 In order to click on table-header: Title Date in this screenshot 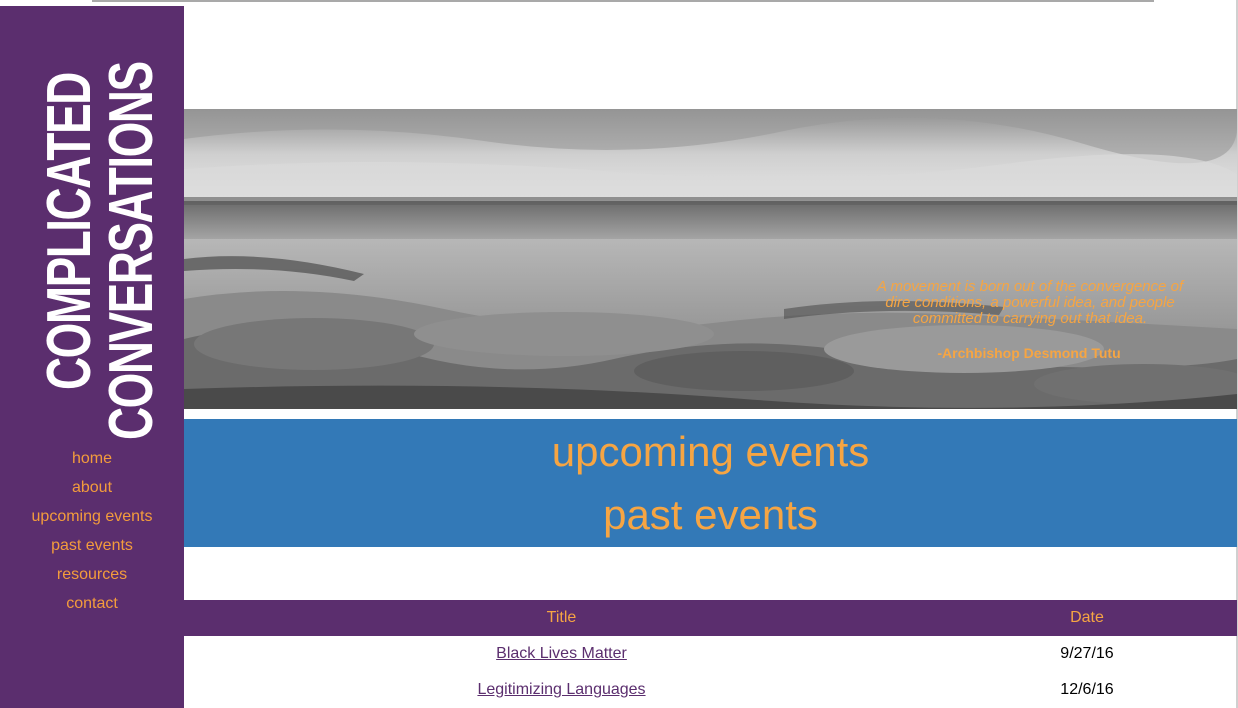, I will do `click(710, 618)`.